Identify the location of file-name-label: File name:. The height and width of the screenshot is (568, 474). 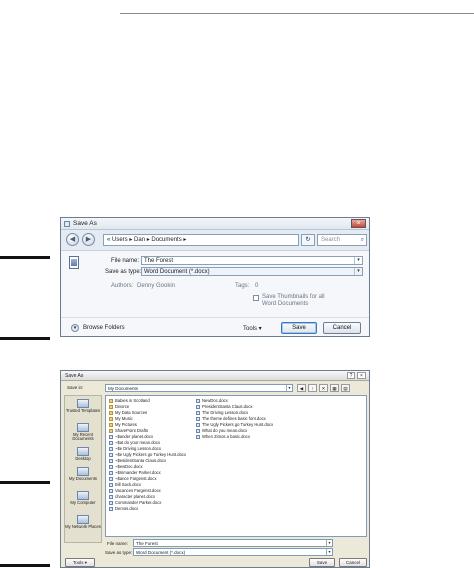
(118, 543).